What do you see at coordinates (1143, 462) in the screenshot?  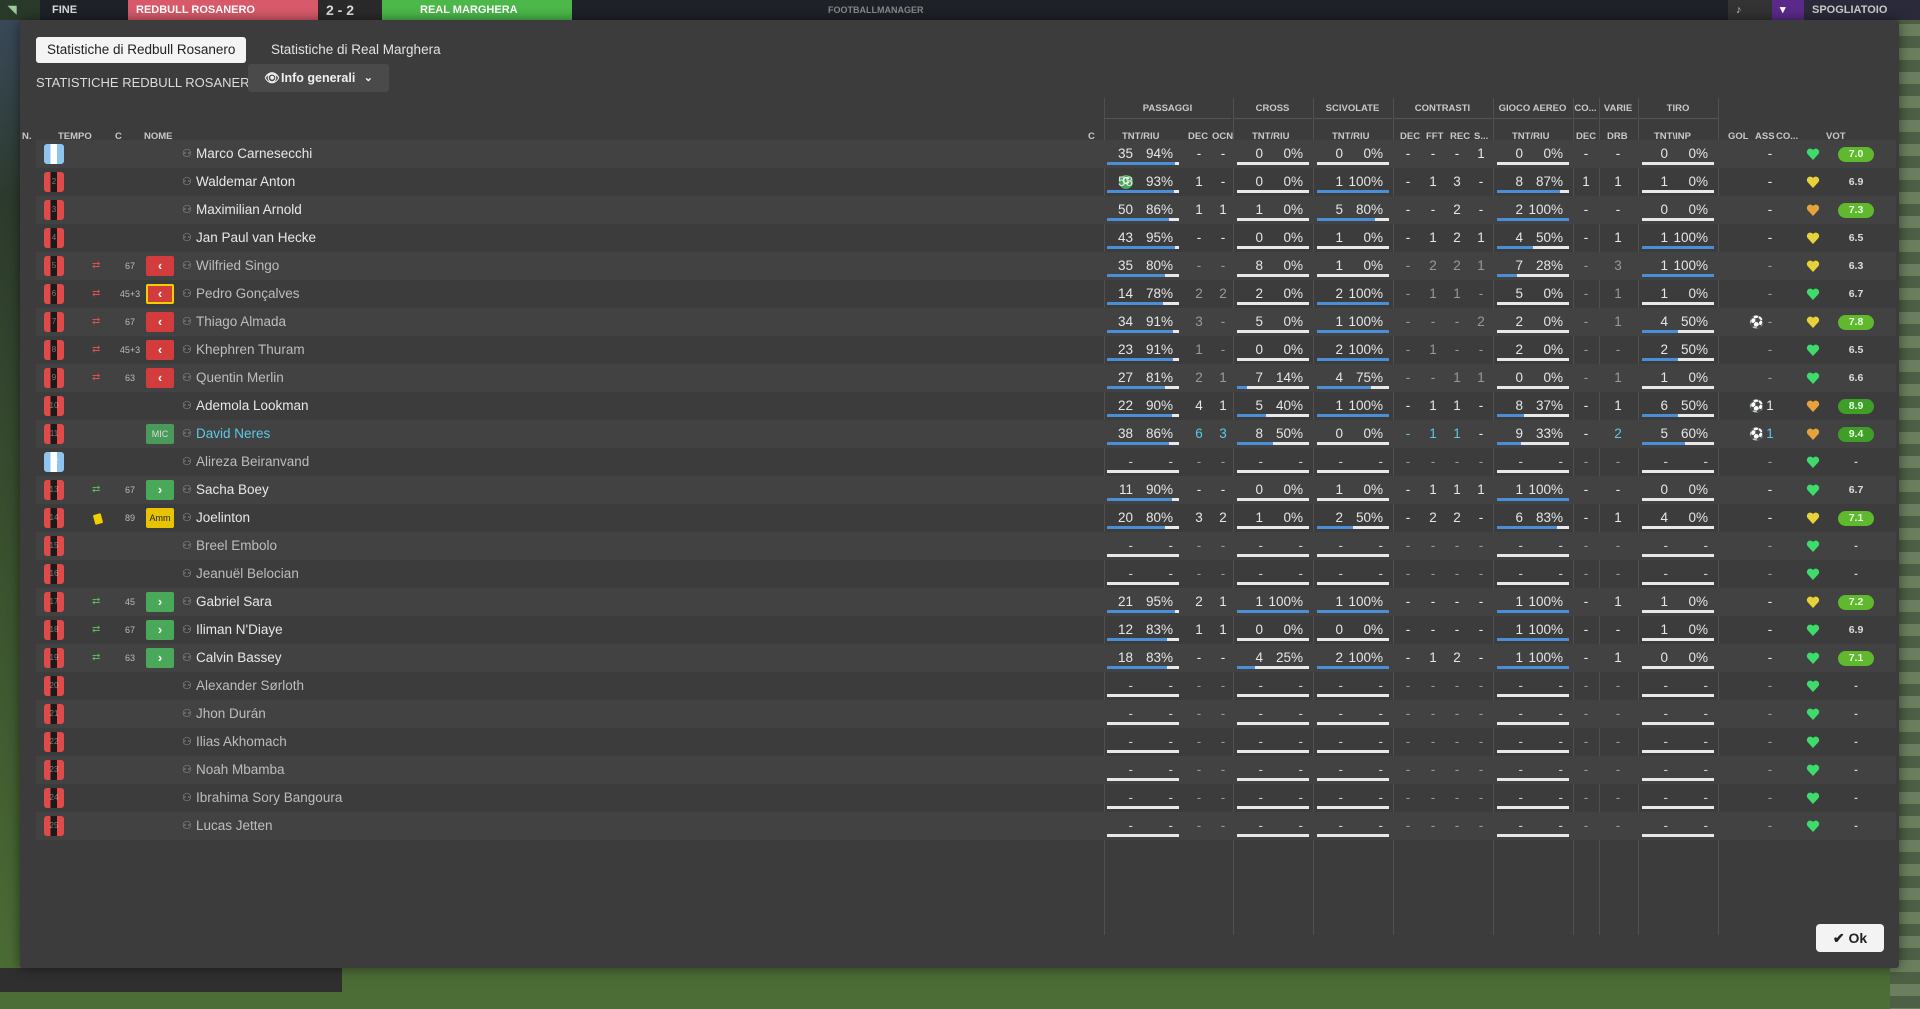 I see `stat-pass: --` at bounding box center [1143, 462].